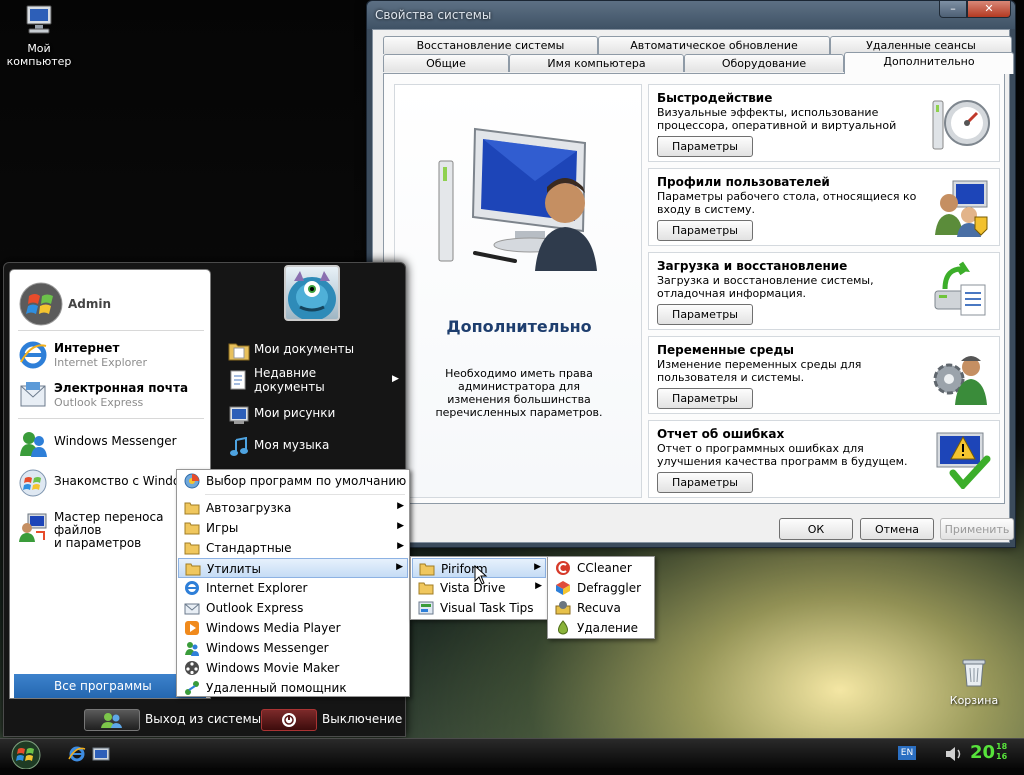  I want to click on ok-button: ОК, so click(816, 529).